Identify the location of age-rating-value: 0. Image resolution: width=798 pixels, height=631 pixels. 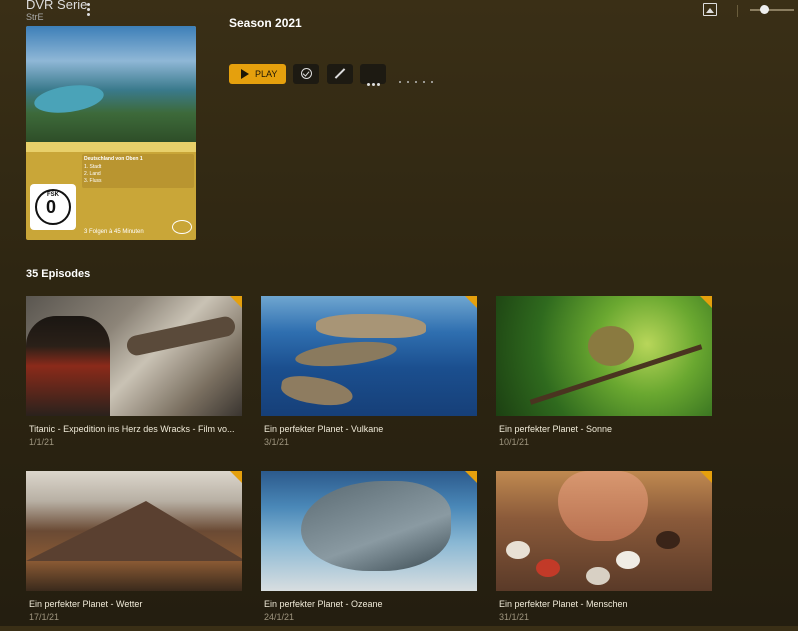
(51, 207).